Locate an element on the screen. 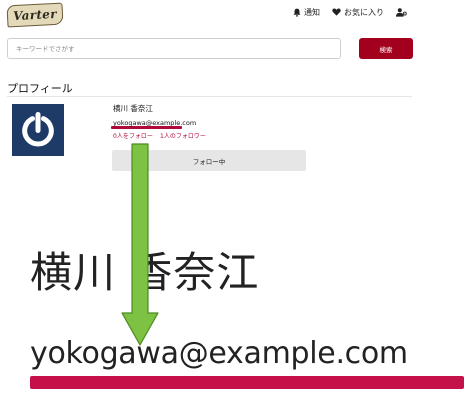 The width and height of the screenshot is (473, 405). callout-arrow is located at coordinates (140, 244).